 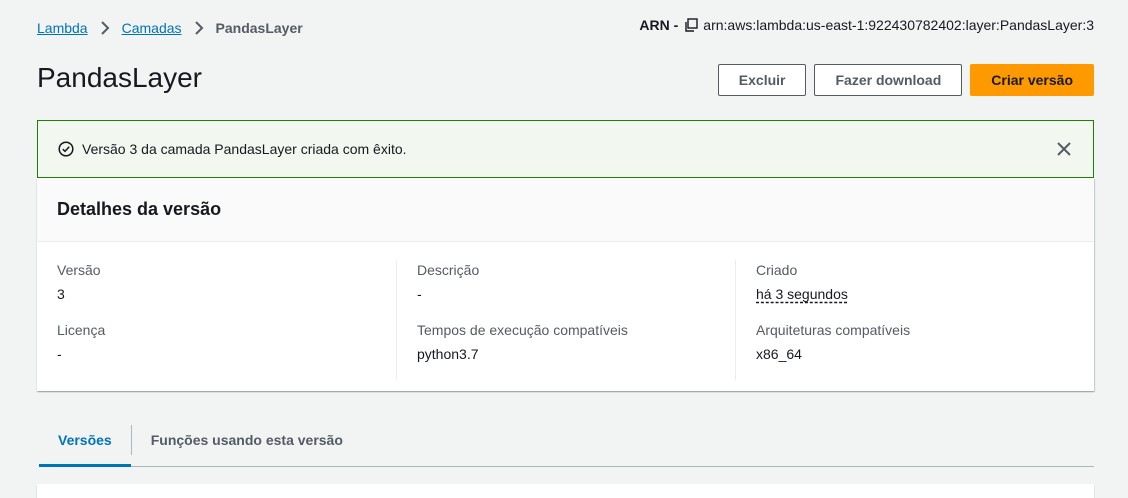 I want to click on create-version-button: Criar versão, so click(x=1032, y=80).